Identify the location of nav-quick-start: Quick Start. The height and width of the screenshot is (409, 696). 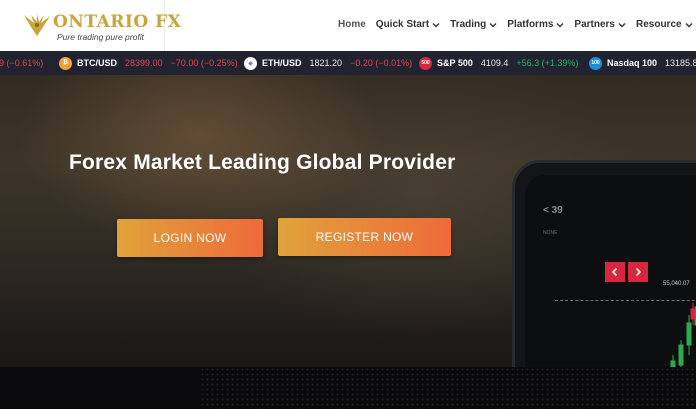
(408, 24).